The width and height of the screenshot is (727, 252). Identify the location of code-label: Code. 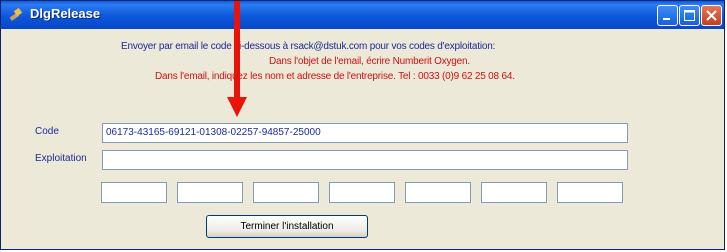
(47, 131).